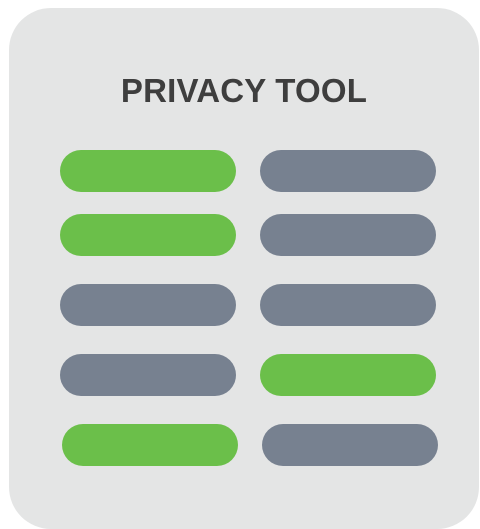 The width and height of the screenshot is (480, 529). I want to click on toggle-r1-left, so click(148, 171).